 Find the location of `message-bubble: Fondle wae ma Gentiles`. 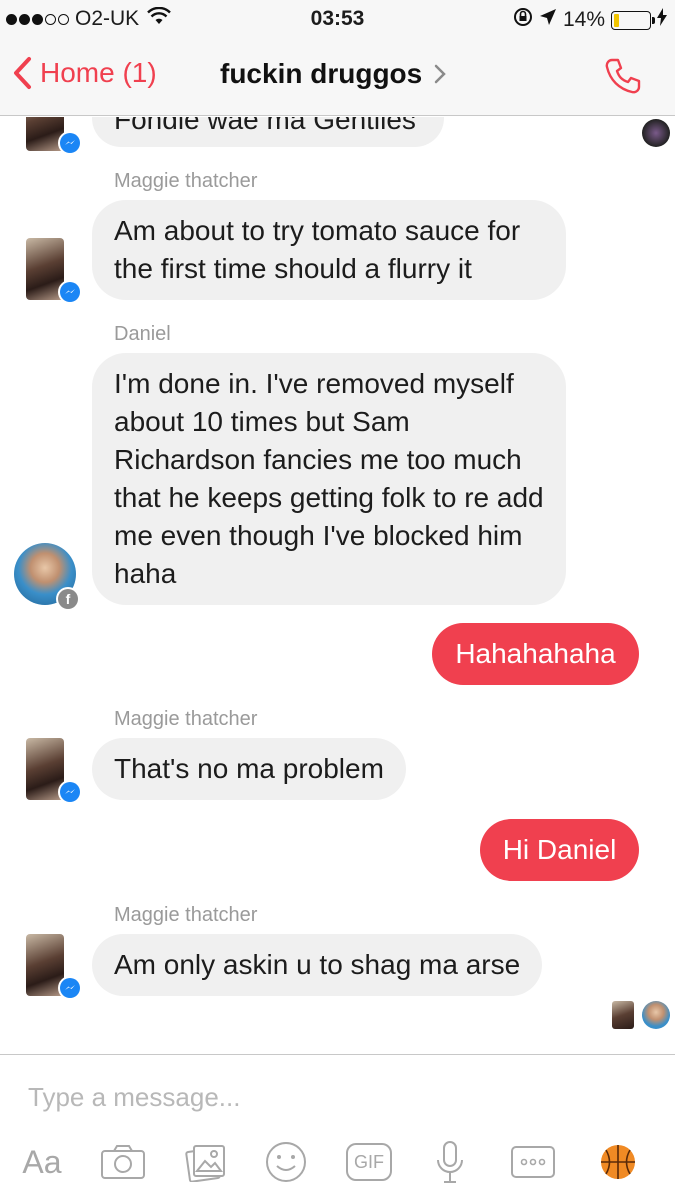

message-bubble: Fondle wae ma Gentiles is located at coordinates (268, 132).